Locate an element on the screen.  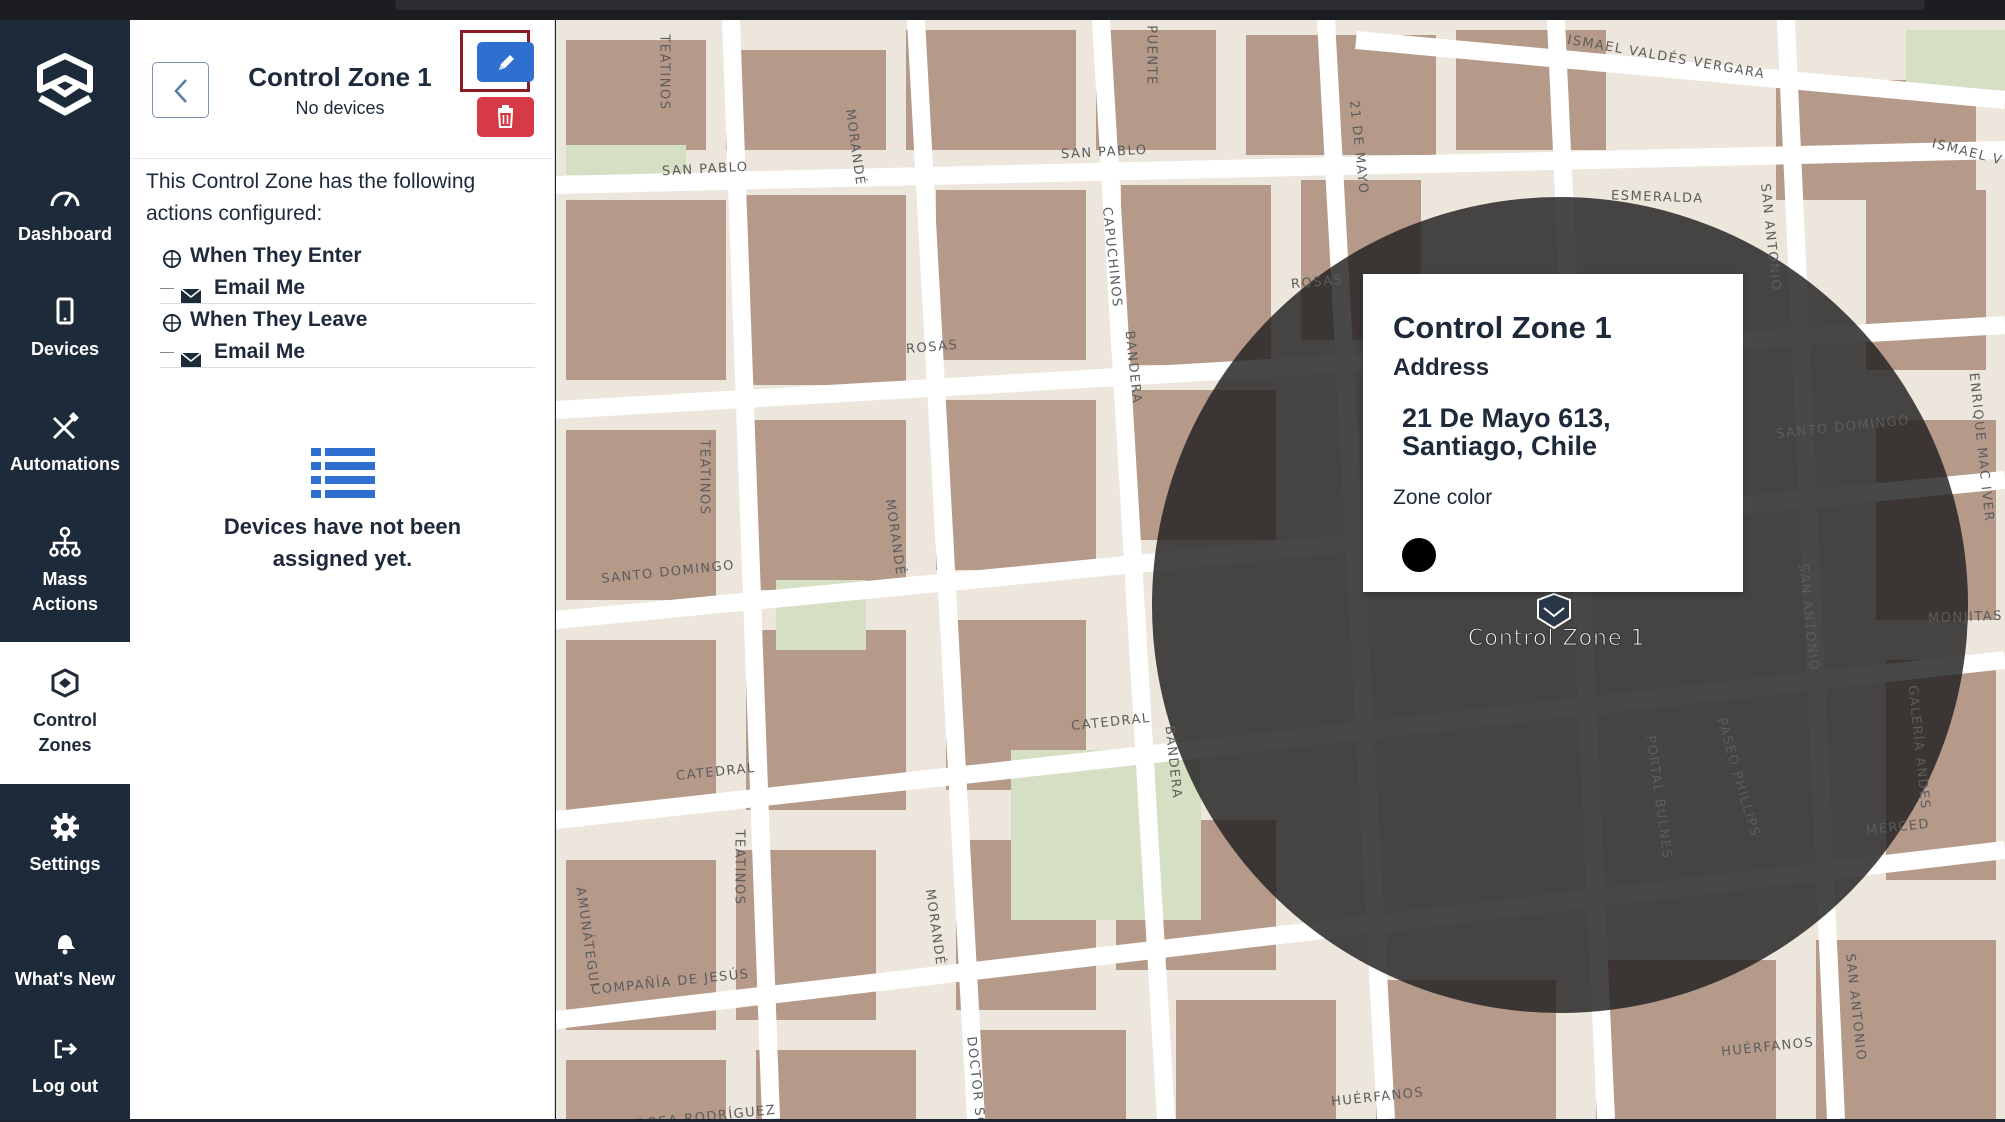
sidebar-item-label: What's New is located at coordinates (65, 979).